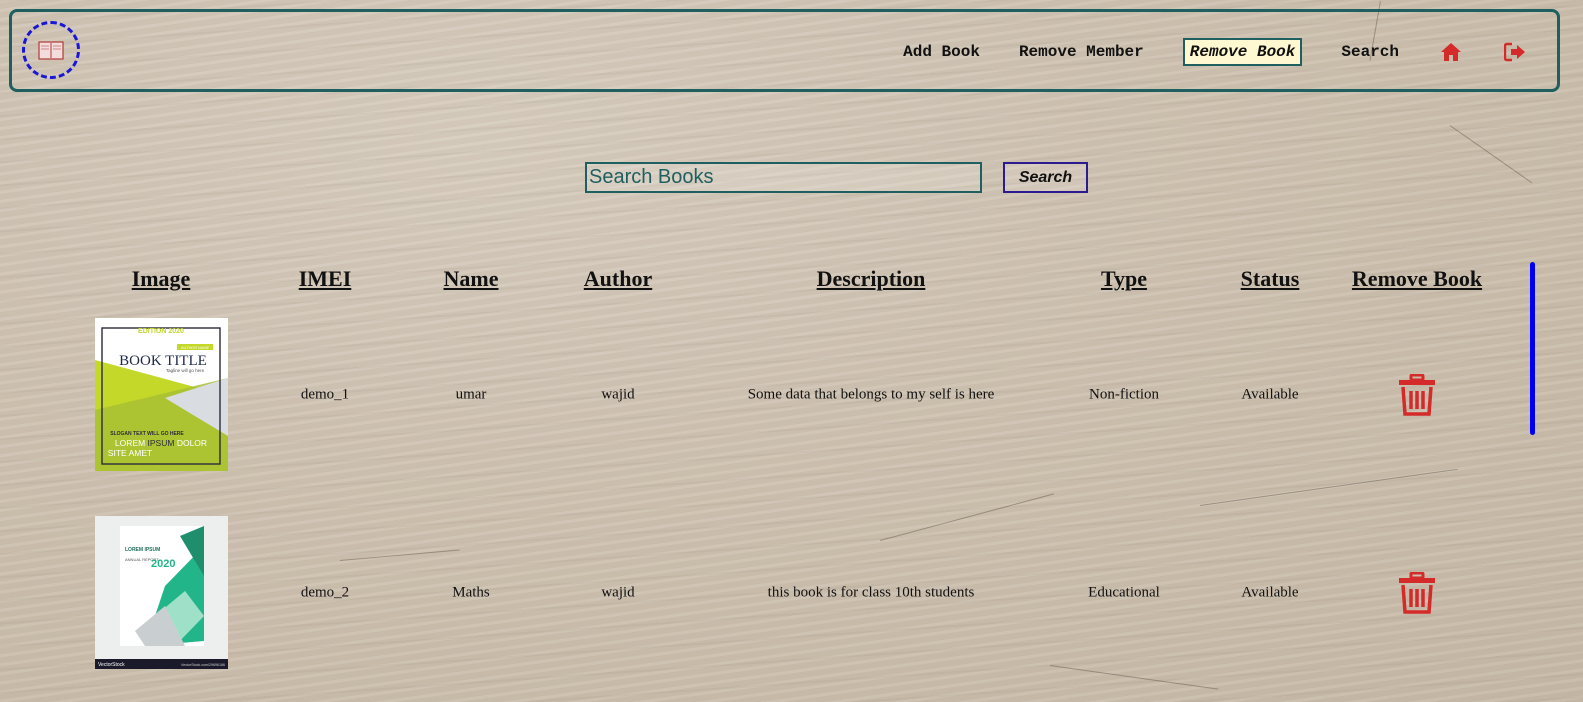 The width and height of the screenshot is (1583, 702). What do you see at coordinates (161, 278) in the screenshot?
I see `column-header-image: Image` at bounding box center [161, 278].